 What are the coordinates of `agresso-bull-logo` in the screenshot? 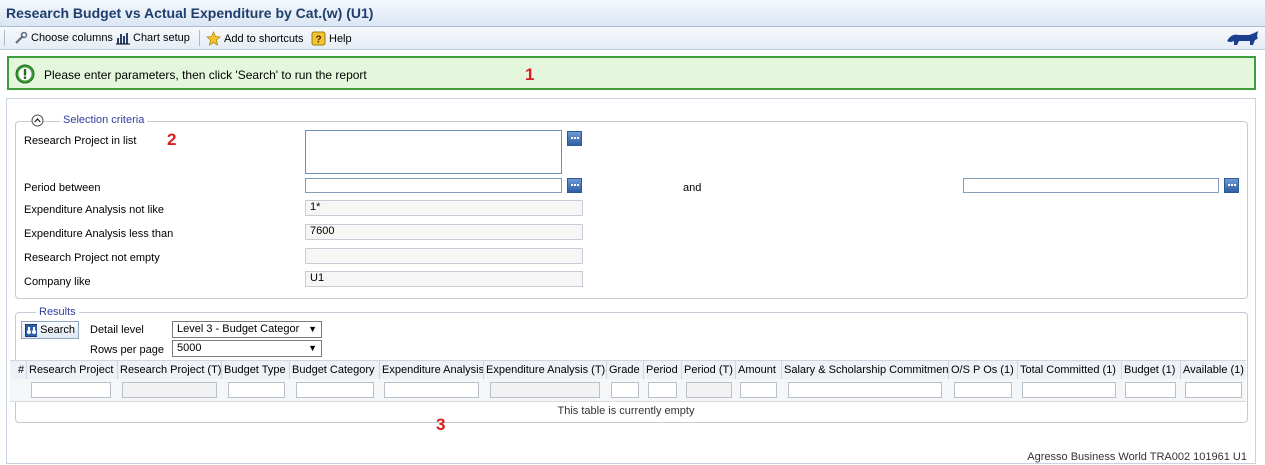 It's located at (1242, 38).